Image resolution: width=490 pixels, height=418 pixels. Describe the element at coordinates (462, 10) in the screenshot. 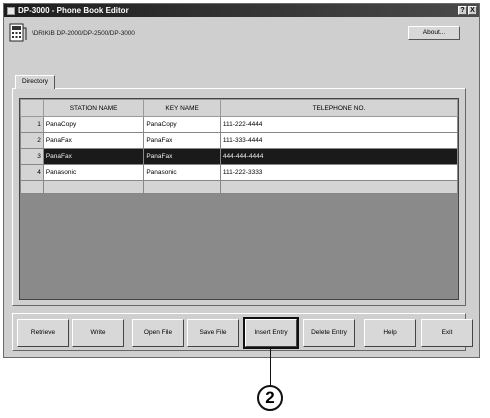

I see `help-title-button: ?` at that location.